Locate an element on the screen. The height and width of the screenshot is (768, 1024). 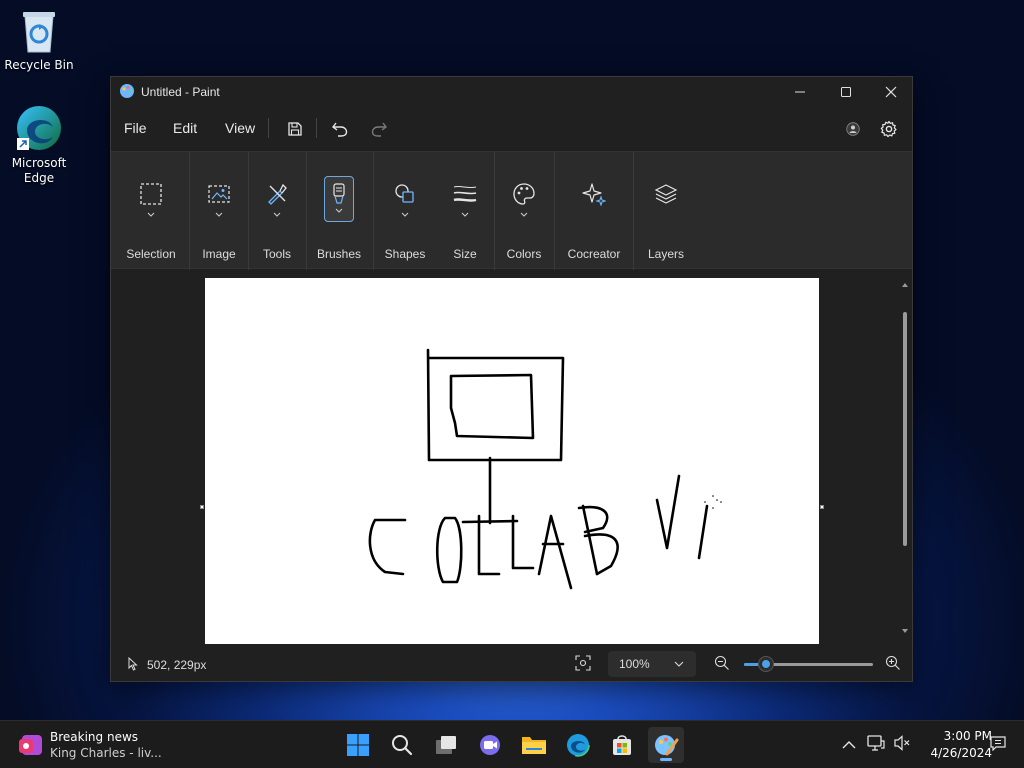
fit-to-window-button is located at coordinates (584, 664).